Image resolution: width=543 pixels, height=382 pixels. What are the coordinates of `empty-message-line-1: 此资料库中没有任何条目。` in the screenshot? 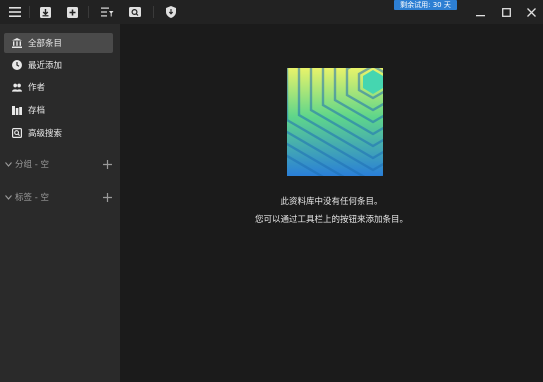 It's located at (331, 202).